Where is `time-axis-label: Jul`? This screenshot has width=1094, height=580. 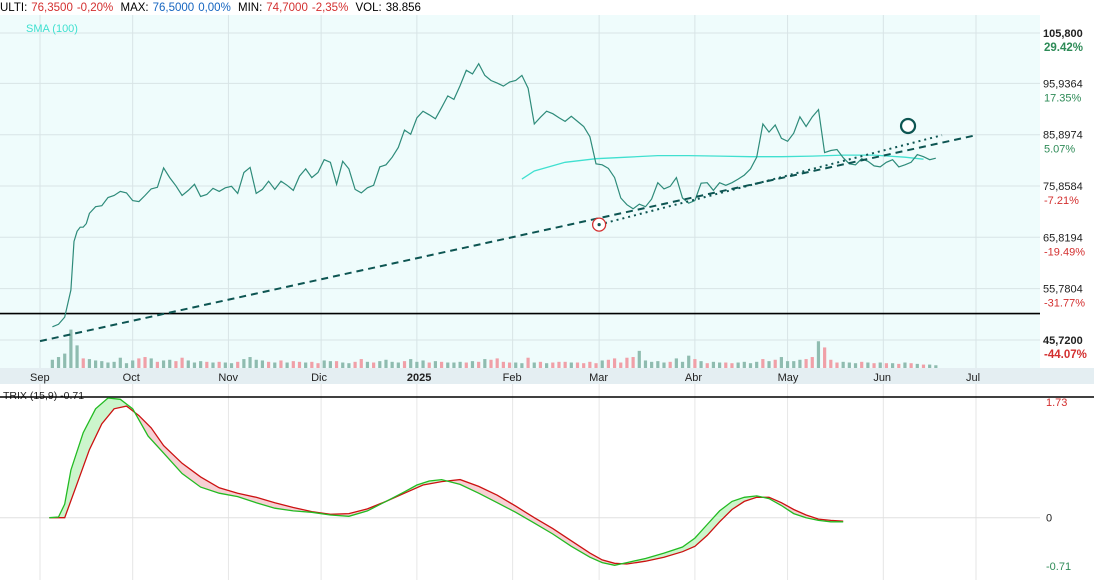 time-axis-label: Jul is located at coordinates (973, 378).